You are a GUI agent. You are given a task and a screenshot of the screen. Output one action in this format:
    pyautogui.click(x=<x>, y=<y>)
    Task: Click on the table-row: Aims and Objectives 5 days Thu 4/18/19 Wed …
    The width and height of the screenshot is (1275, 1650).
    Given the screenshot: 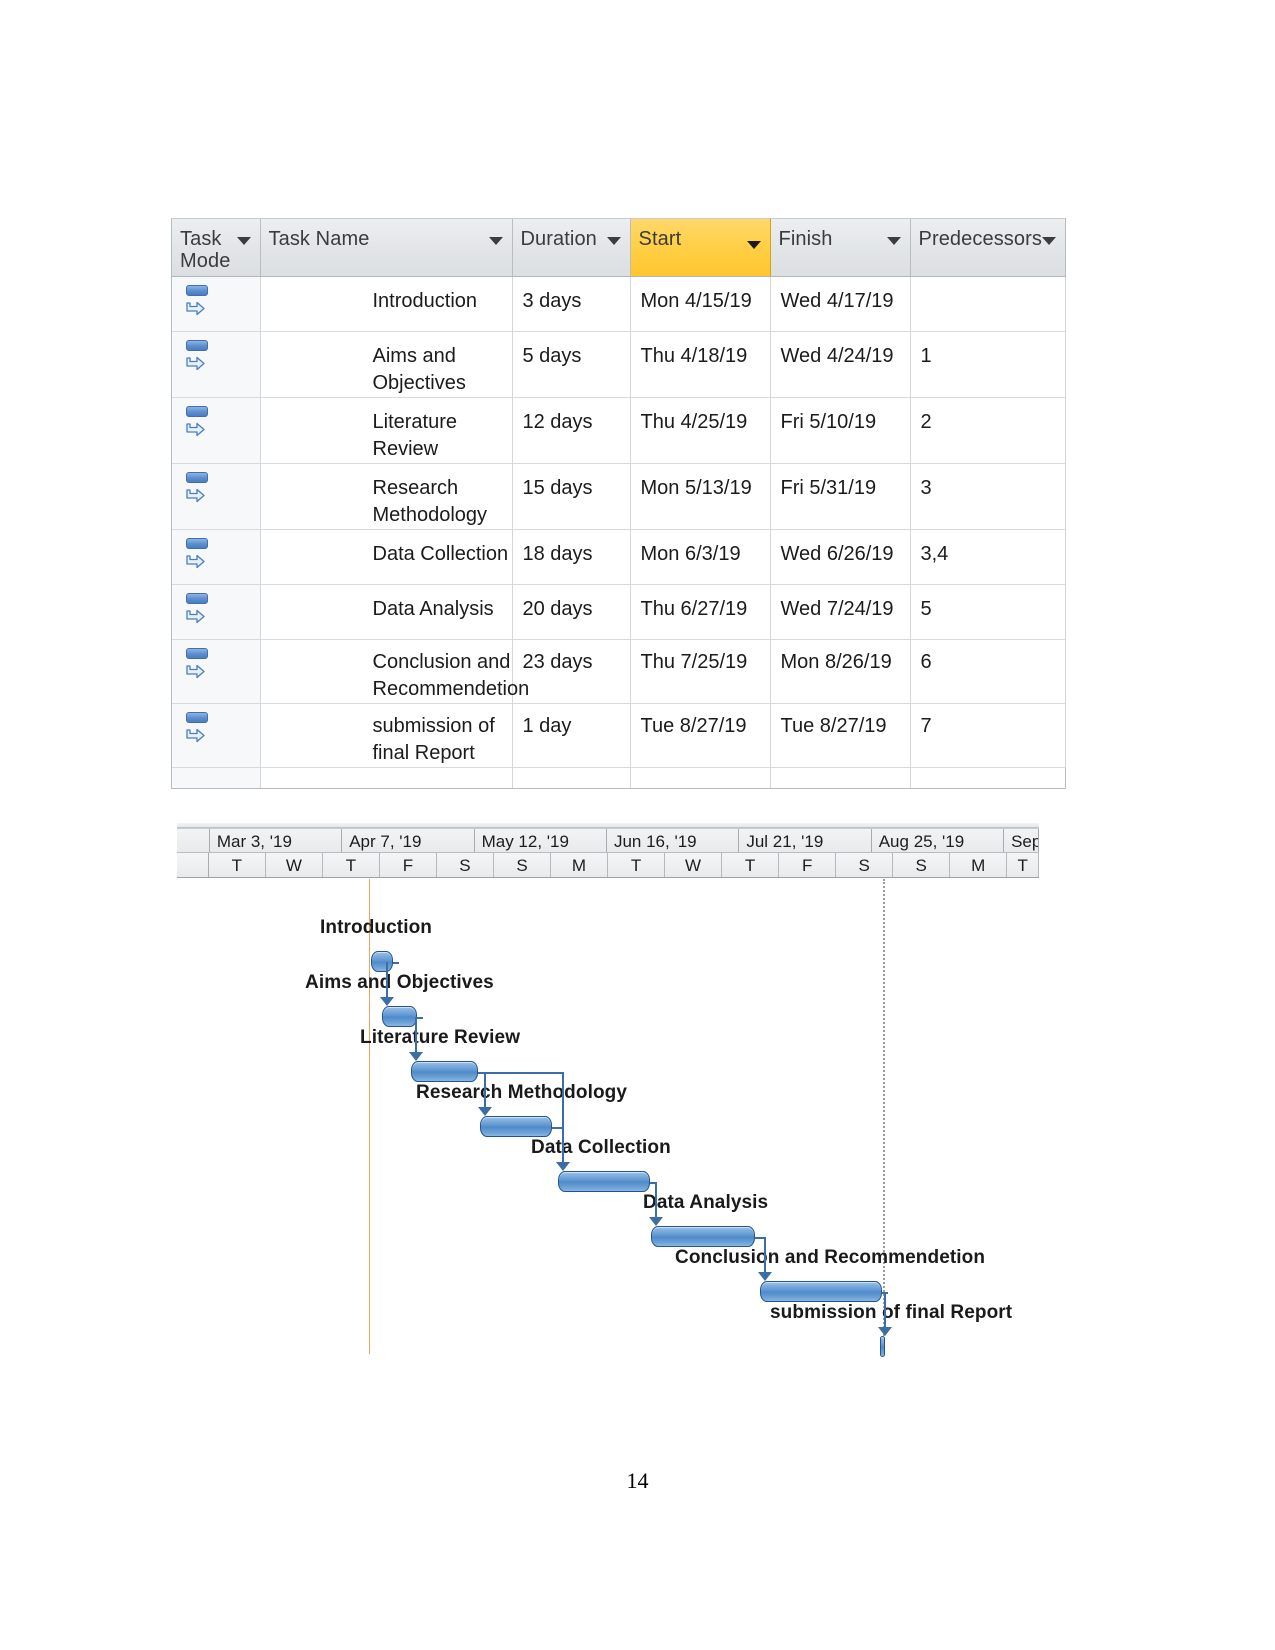 What is the action you would take?
    pyautogui.click(x=619, y=364)
    